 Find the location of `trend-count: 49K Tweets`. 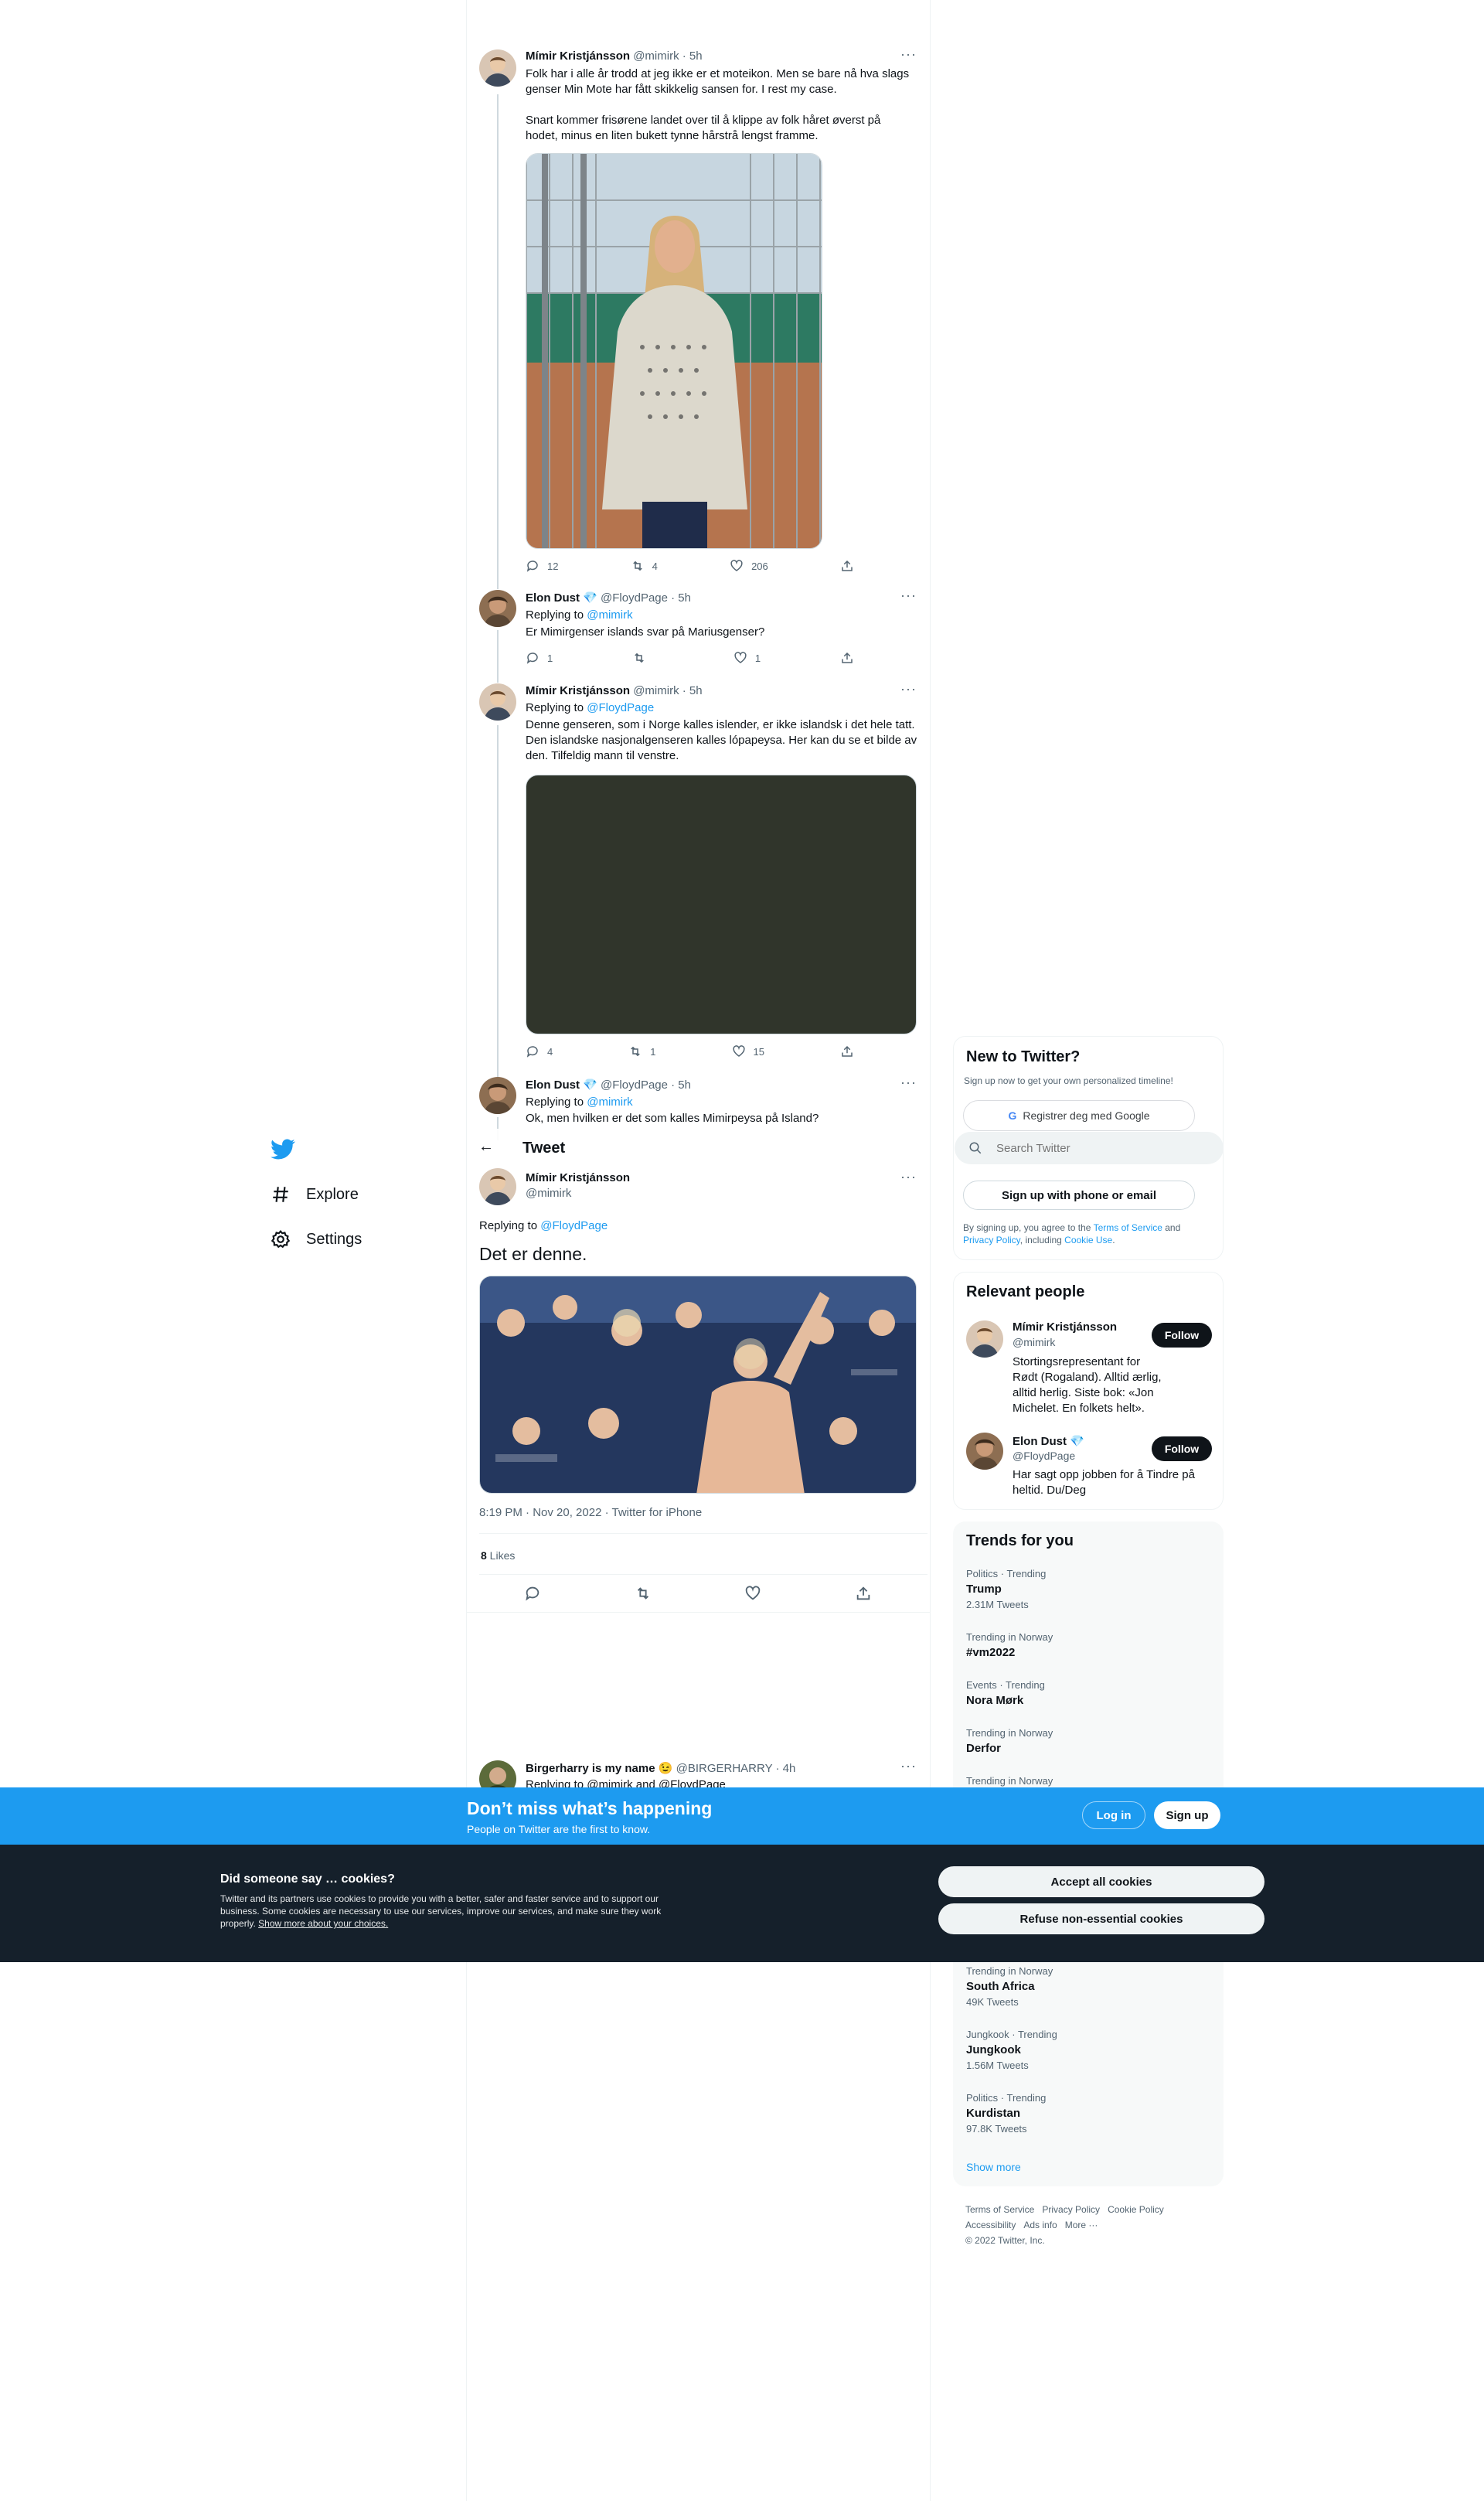

trend-count: 49K Tweets is located at coordinates (992, 2002).